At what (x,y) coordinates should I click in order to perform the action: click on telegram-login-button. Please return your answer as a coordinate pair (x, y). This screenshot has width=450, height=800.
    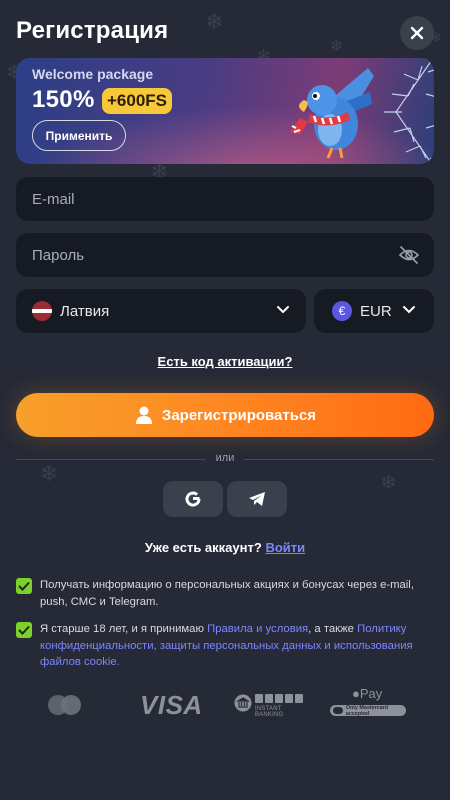
    Looking at the image, I should click on (257, 499).